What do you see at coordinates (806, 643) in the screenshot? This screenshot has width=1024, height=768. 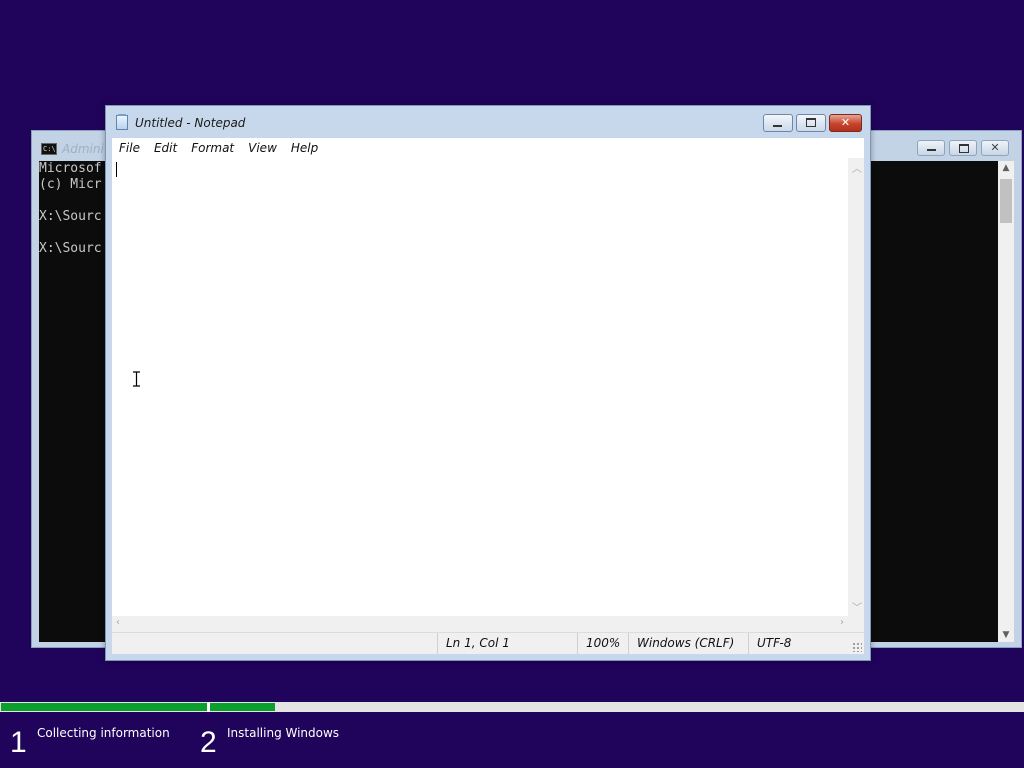 I see `status-encoding: UTF-8` at bounding box center [806, 643].